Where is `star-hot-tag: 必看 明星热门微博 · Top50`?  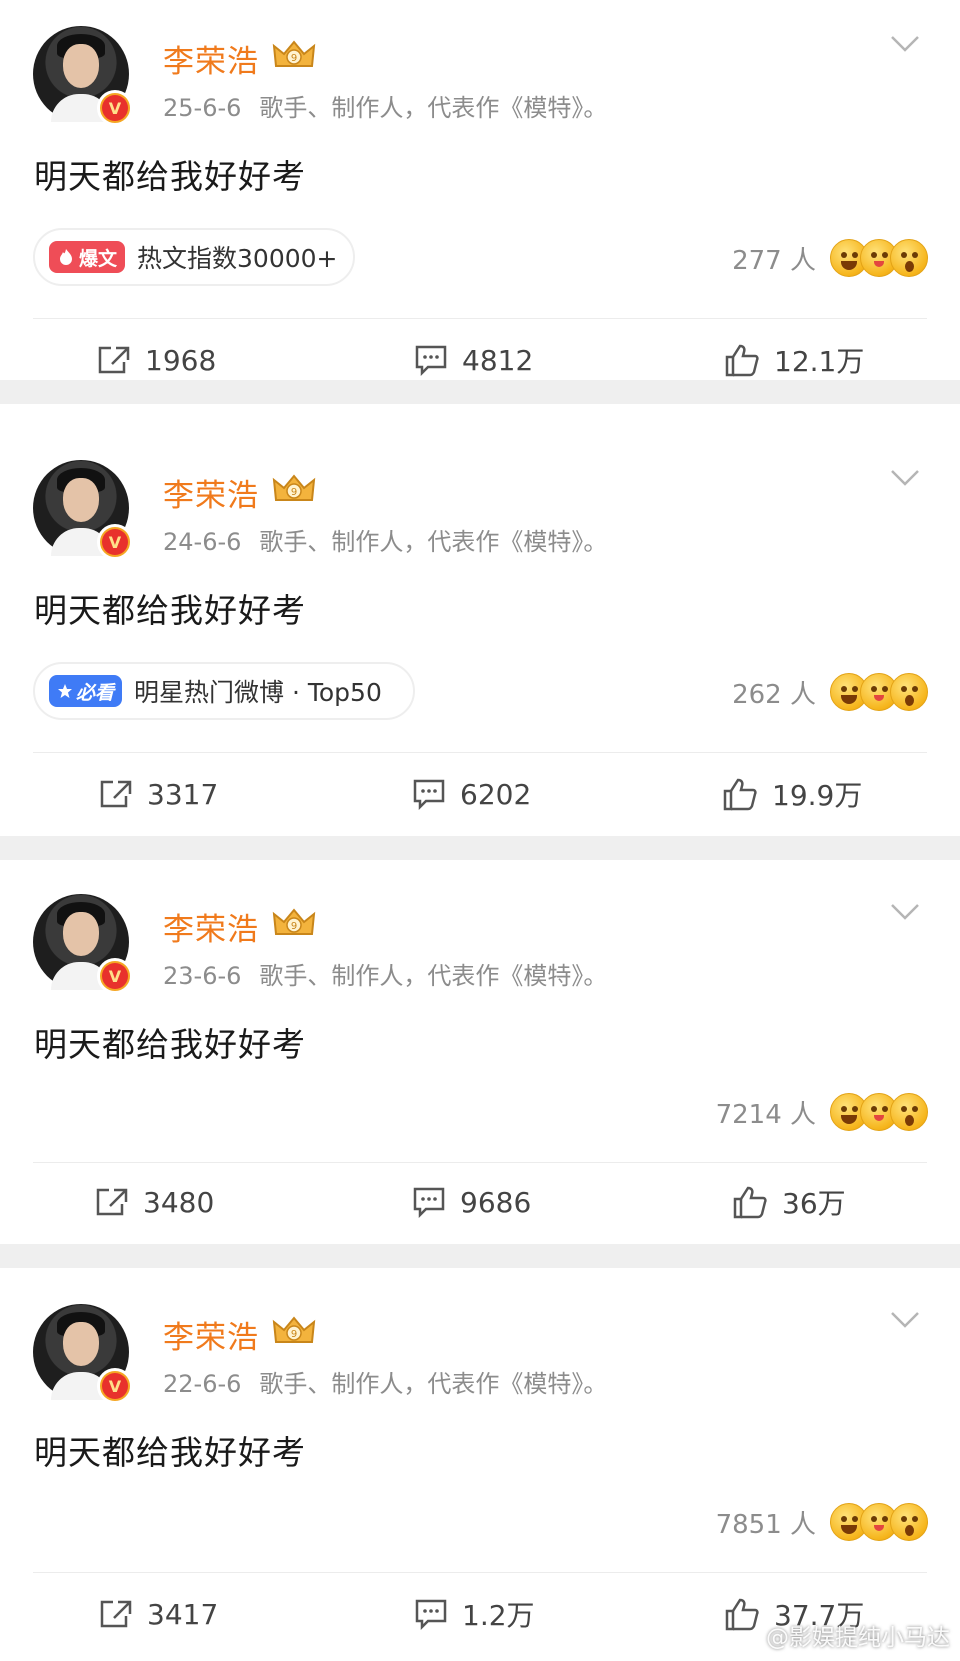 star-hot-tag: 必看 明星热门微博 · Top50 is located at coordinates (224, 691).